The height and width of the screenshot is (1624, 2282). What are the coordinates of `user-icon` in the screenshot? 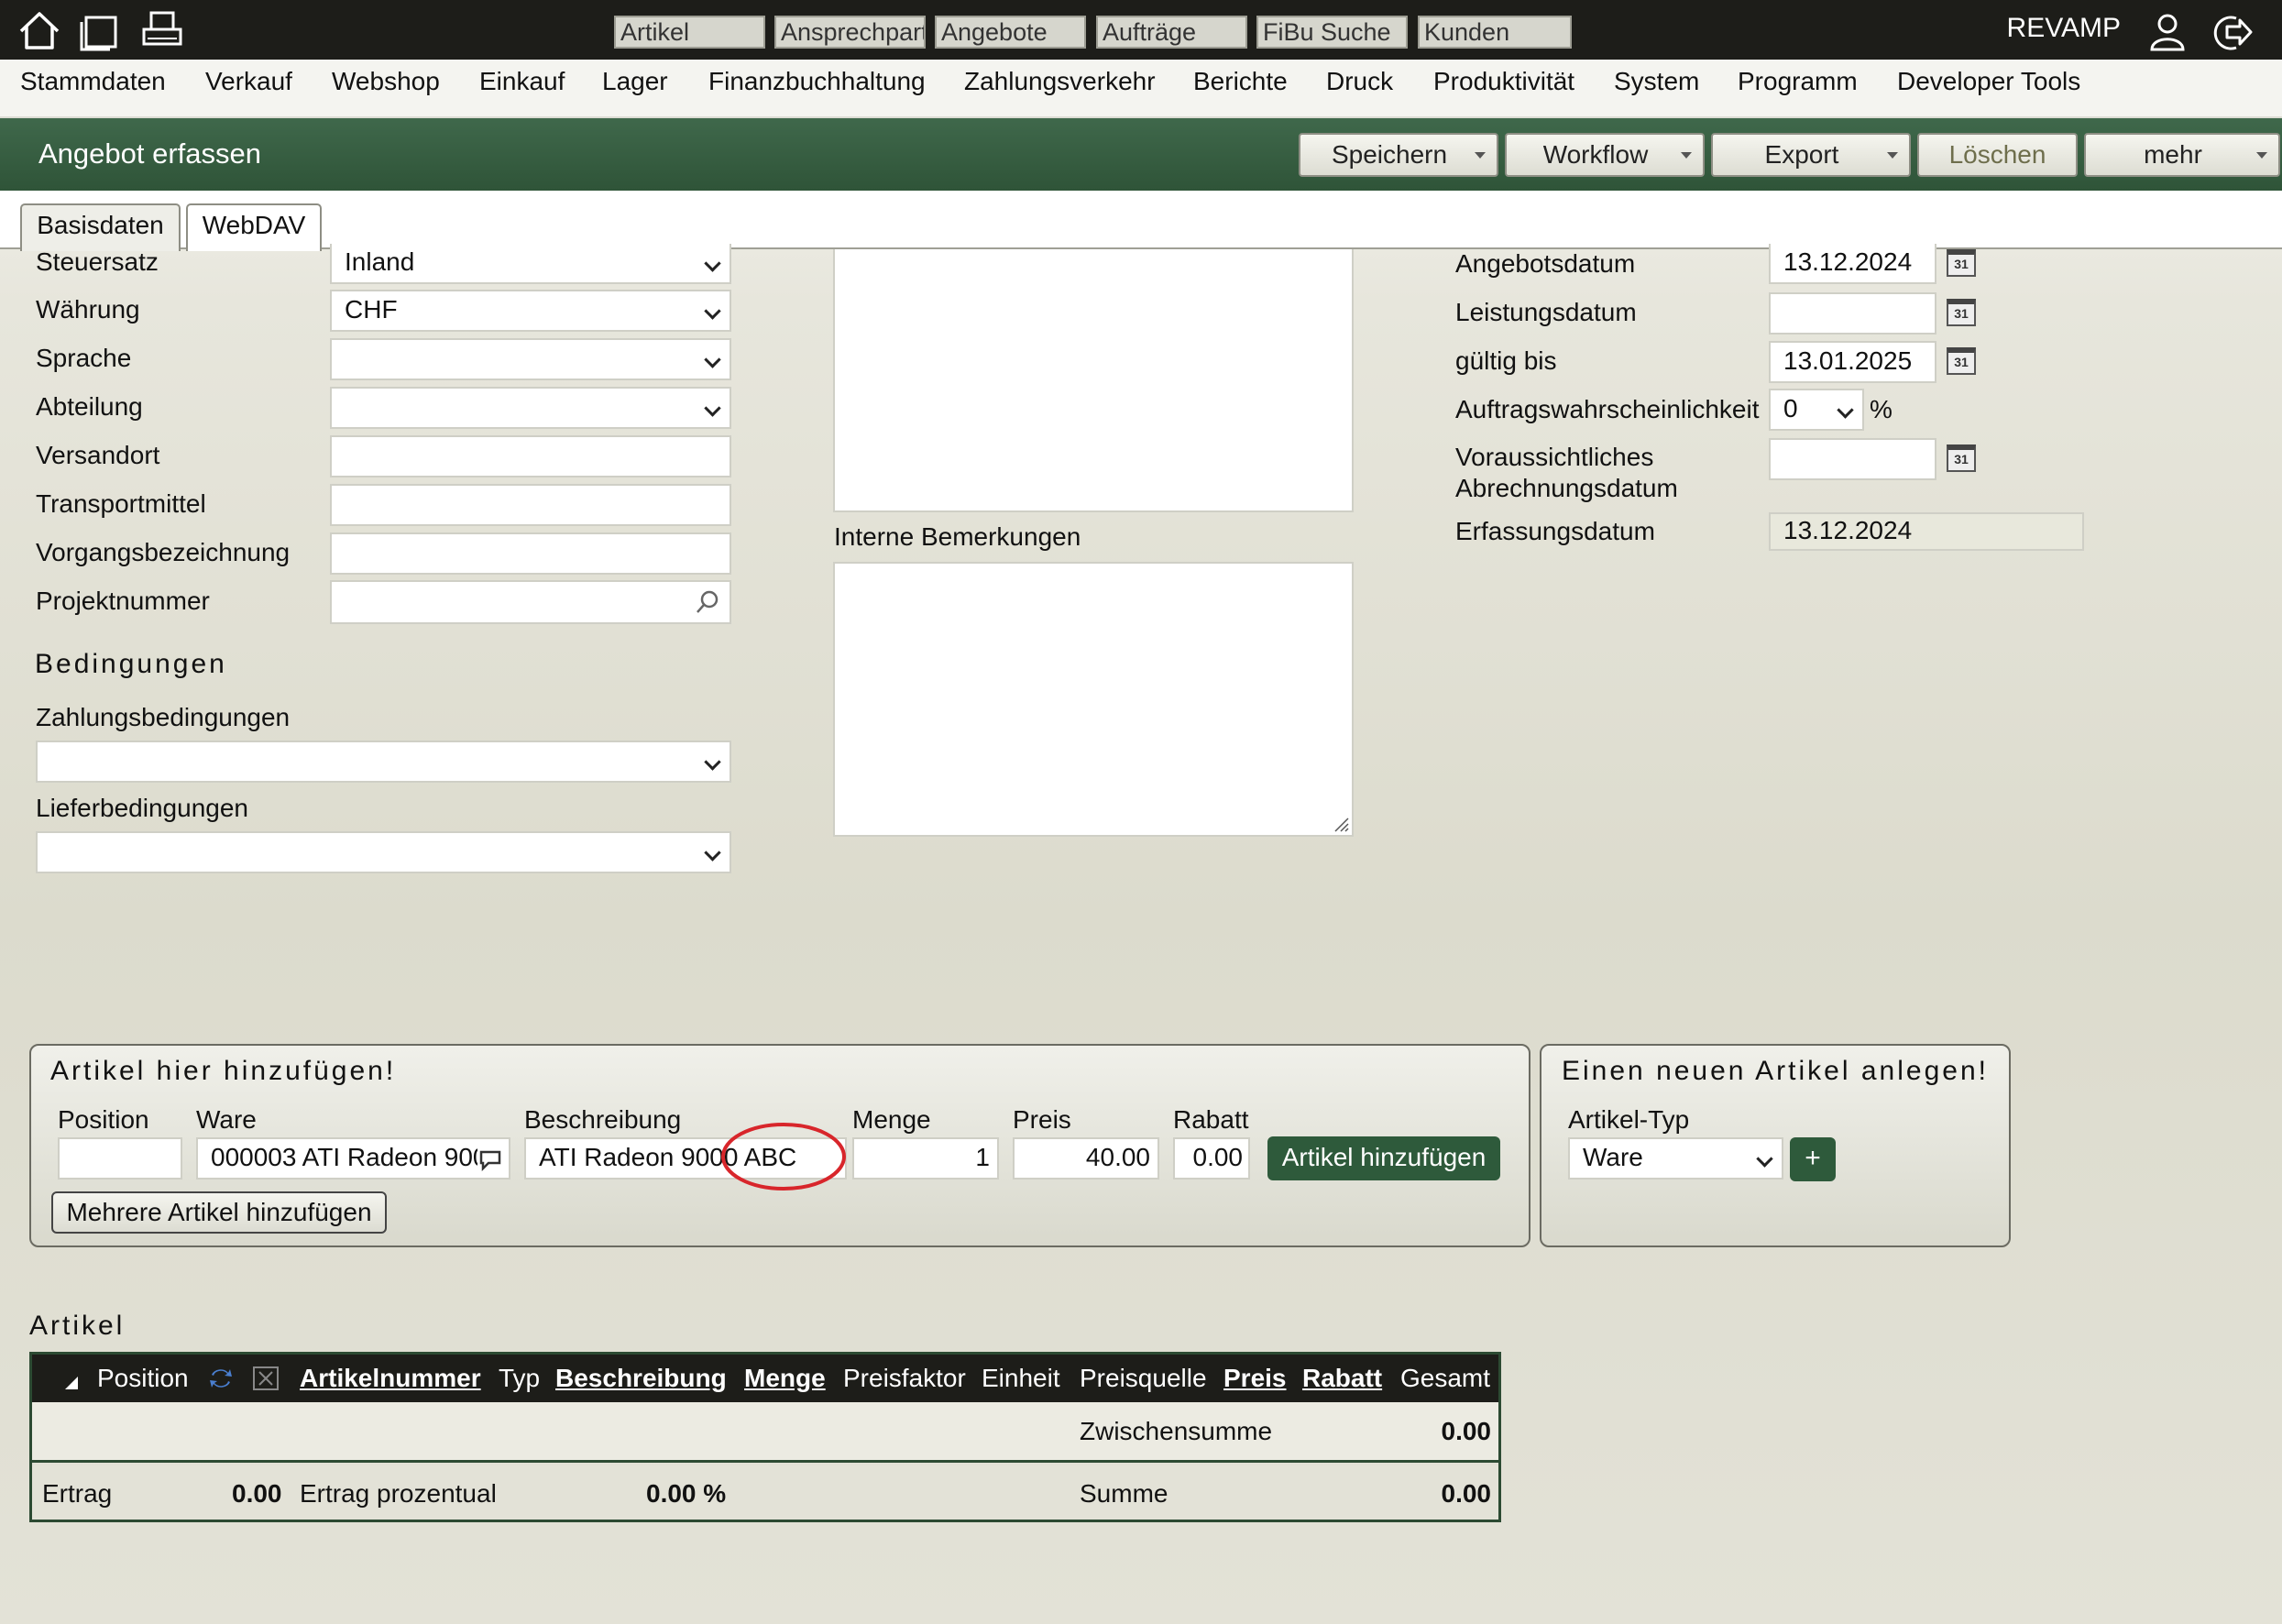 It's located at (2167, 32).